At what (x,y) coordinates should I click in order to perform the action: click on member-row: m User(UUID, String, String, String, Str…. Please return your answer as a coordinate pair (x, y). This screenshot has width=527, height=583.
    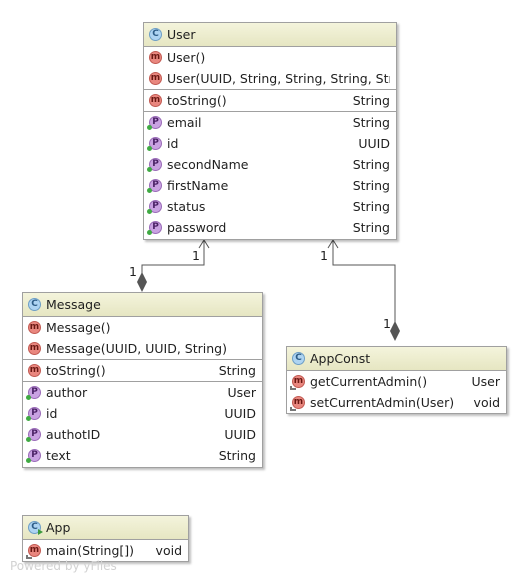
    Looking at the image, I should click on (270, 78).